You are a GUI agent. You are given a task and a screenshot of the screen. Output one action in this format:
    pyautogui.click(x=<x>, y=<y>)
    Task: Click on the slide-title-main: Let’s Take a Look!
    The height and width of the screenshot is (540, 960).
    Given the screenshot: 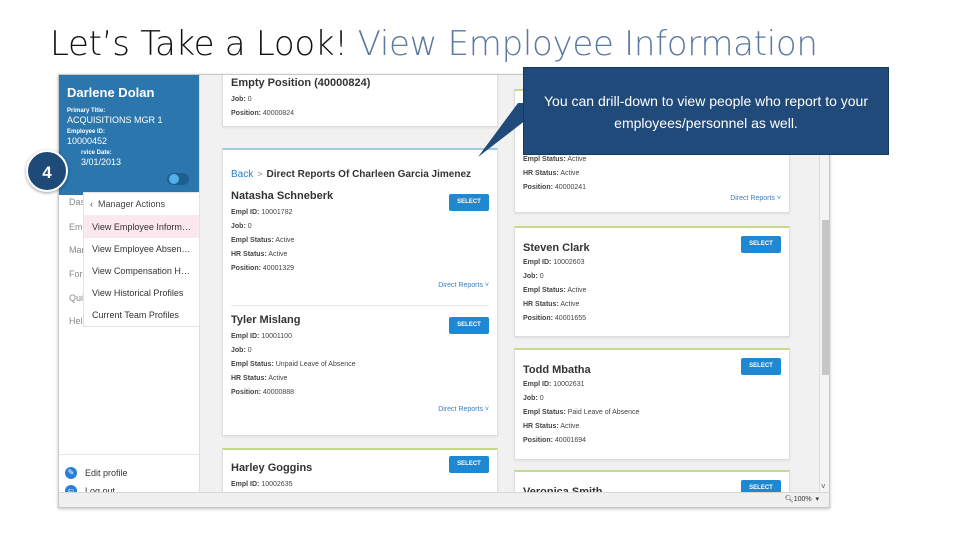 What is the action you would take?
    pyautogui.click(x=199, y=44)
    